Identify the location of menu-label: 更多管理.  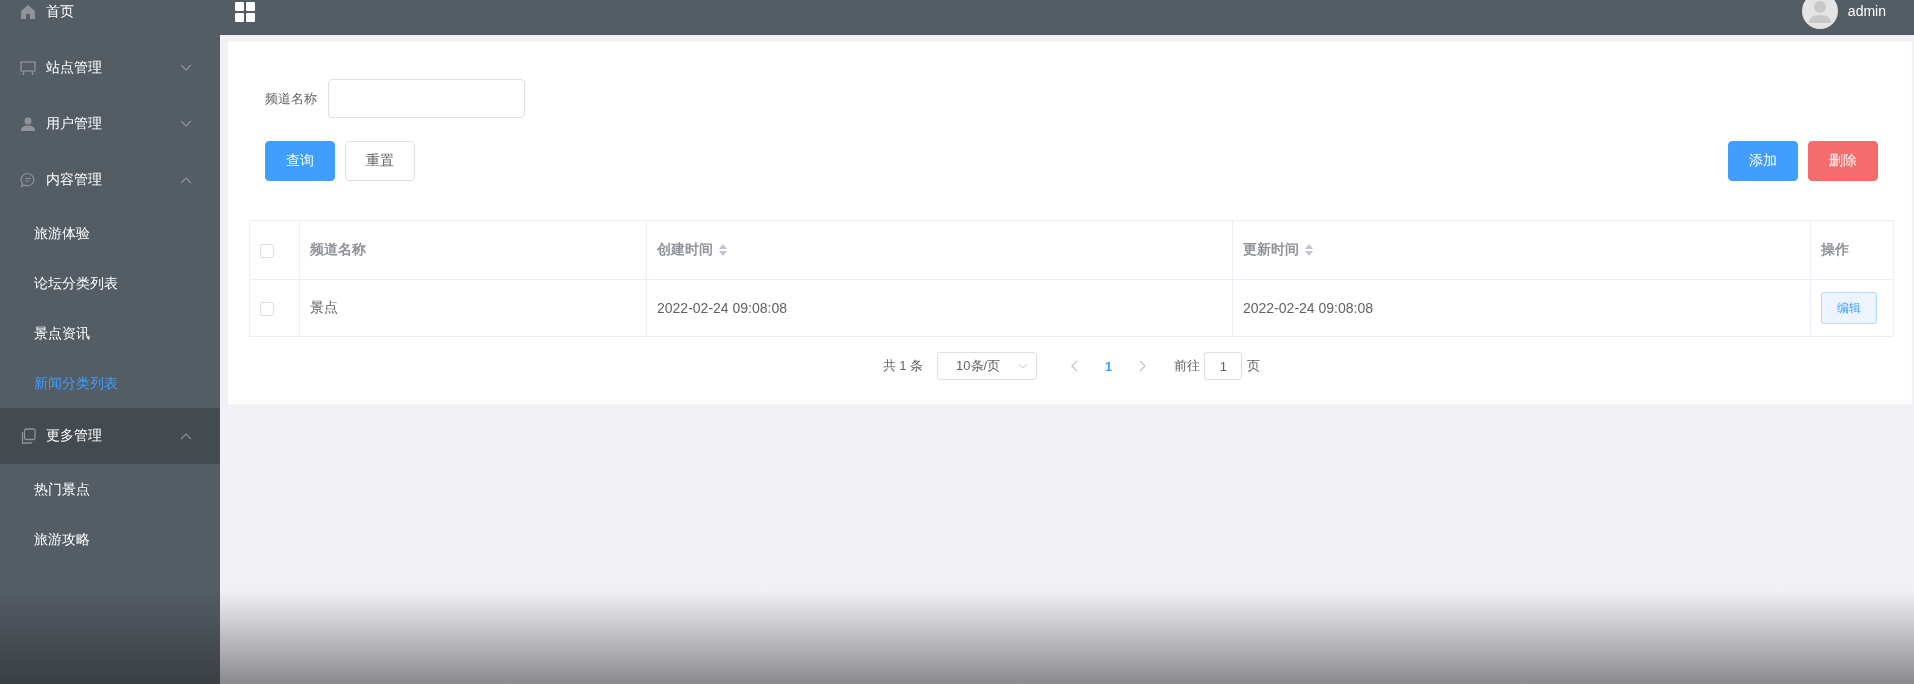
(74, 436).